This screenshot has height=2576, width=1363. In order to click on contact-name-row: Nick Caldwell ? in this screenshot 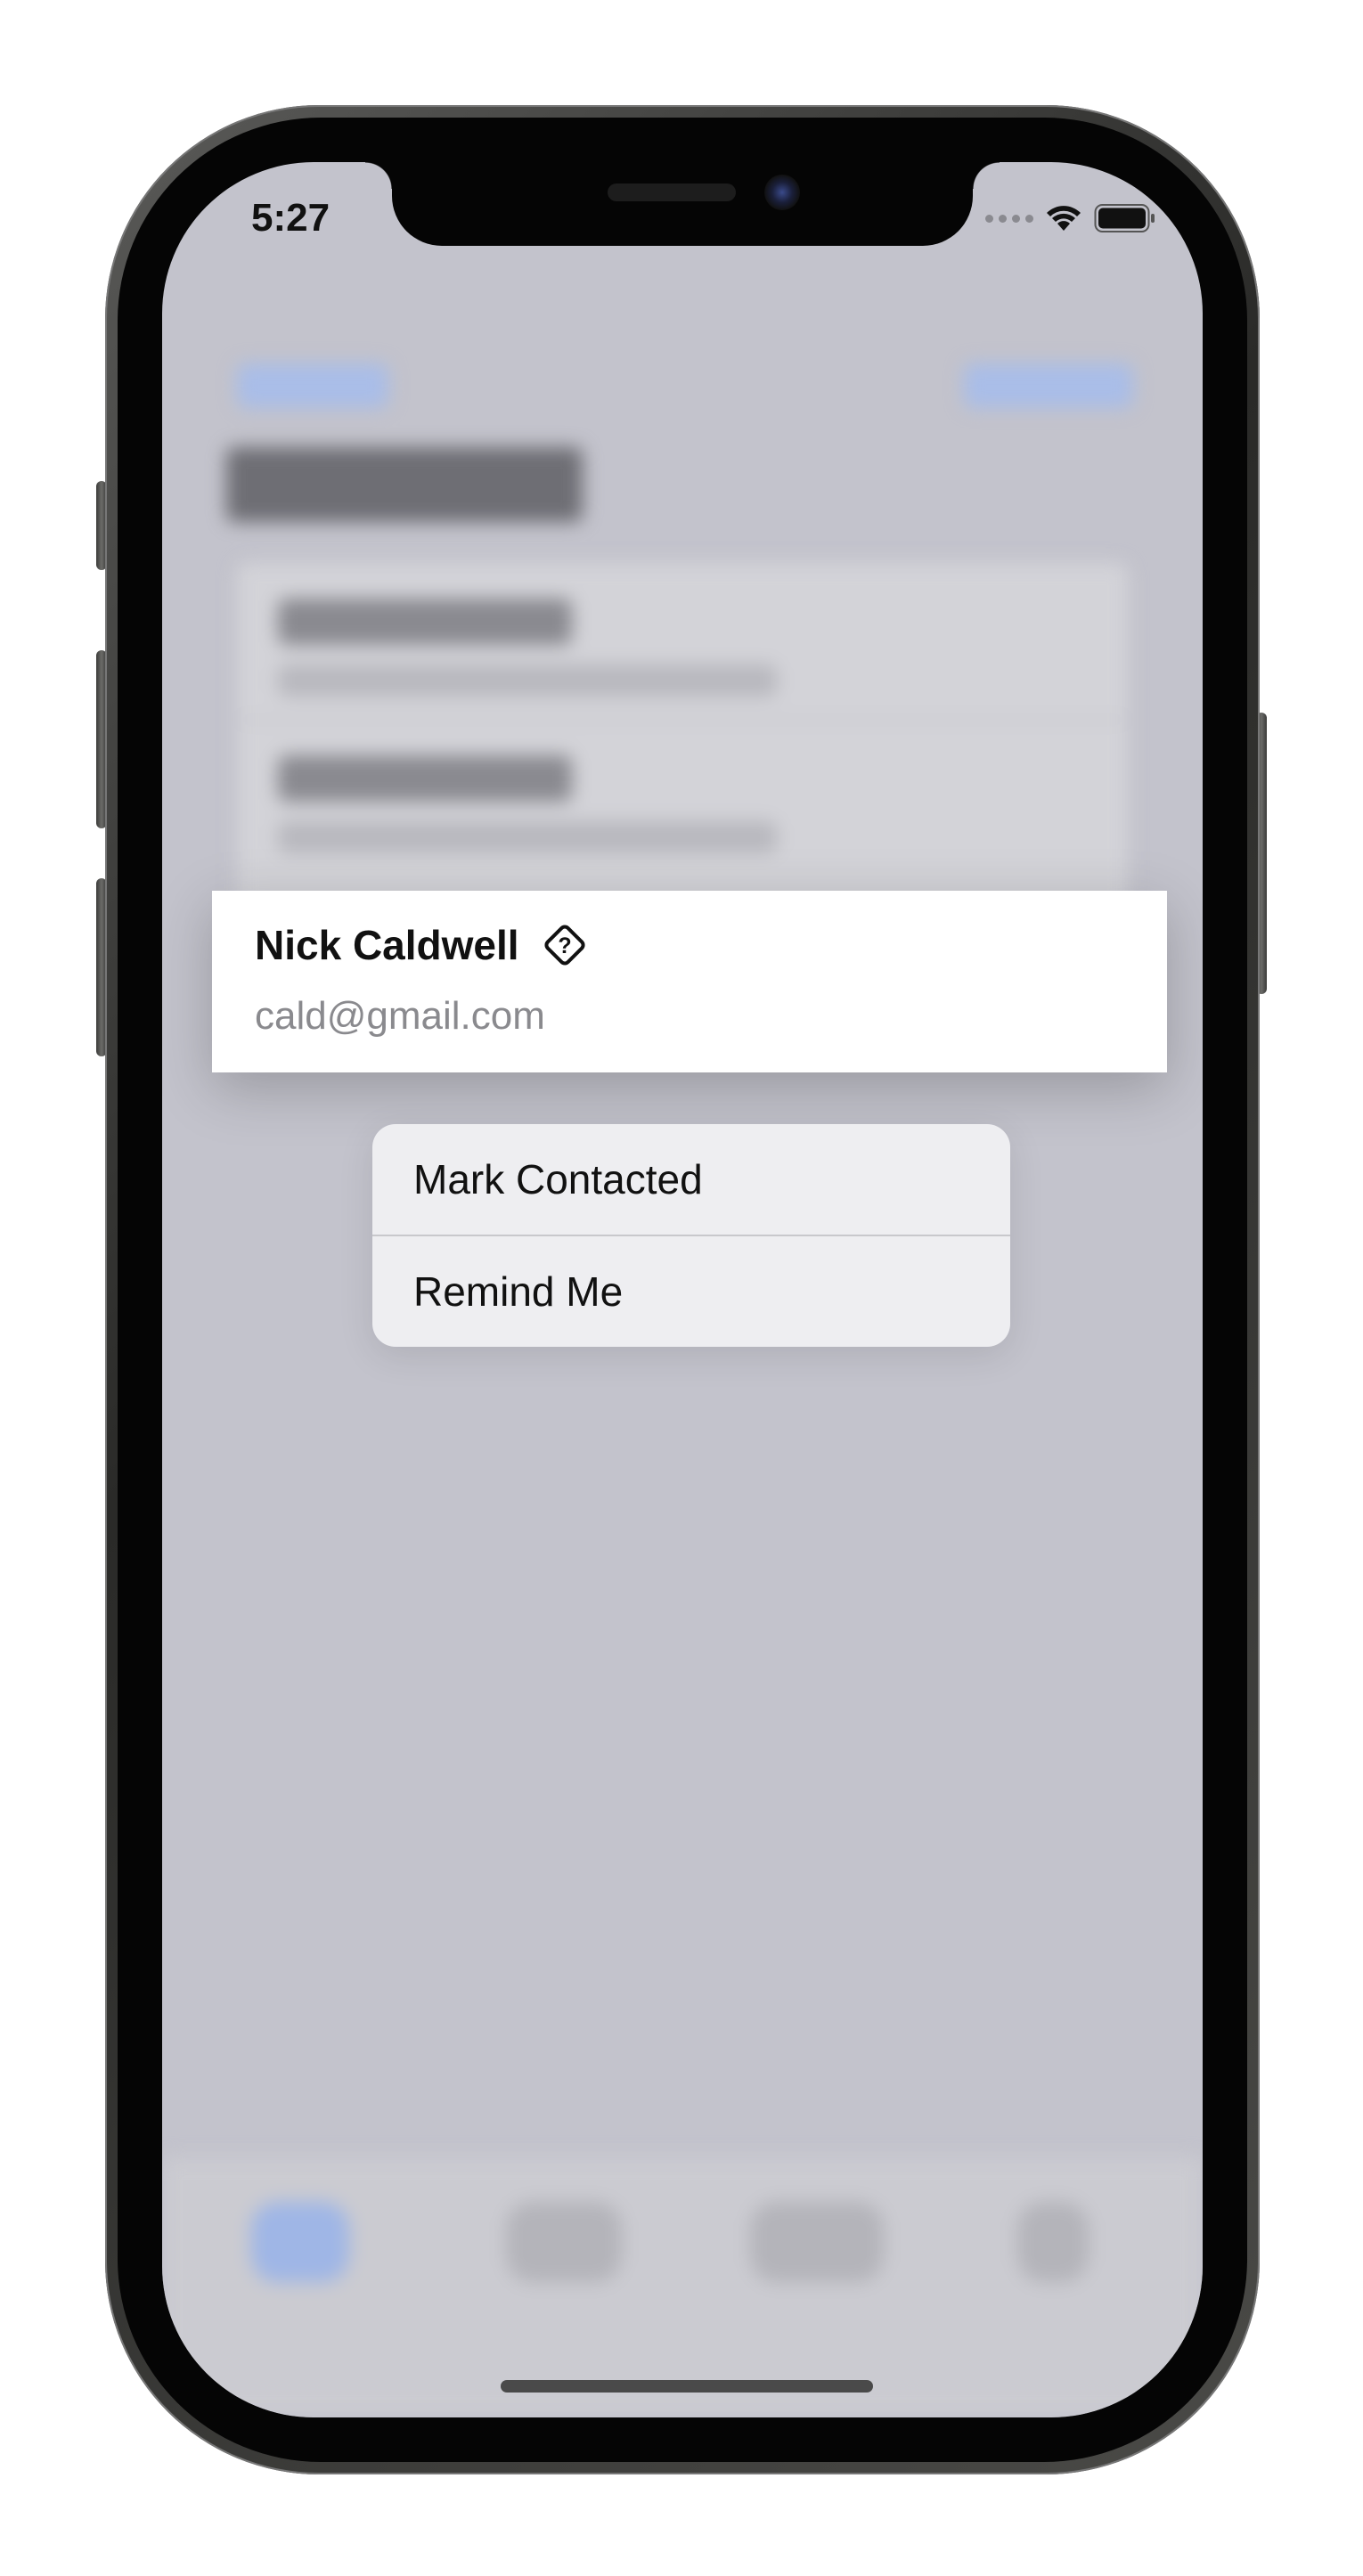, I will do `click(423, 945)`.